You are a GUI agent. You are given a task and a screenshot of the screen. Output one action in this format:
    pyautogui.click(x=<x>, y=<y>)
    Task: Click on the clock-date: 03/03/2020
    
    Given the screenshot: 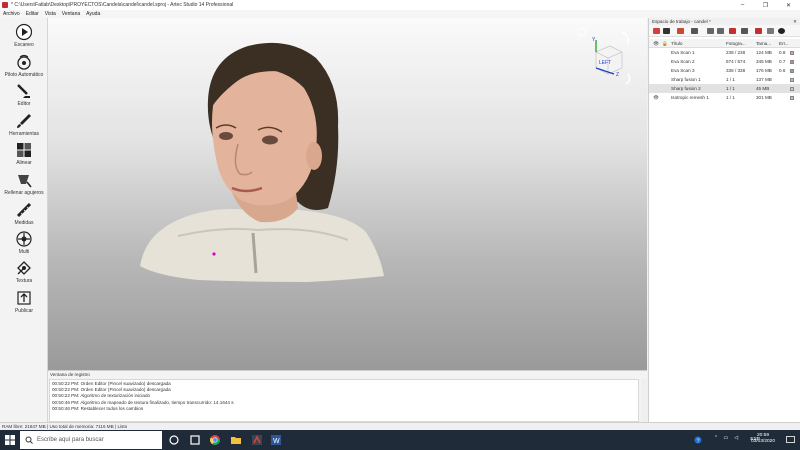 What is the action you would take?
    pyautogui.click(x=762, y=441)
    